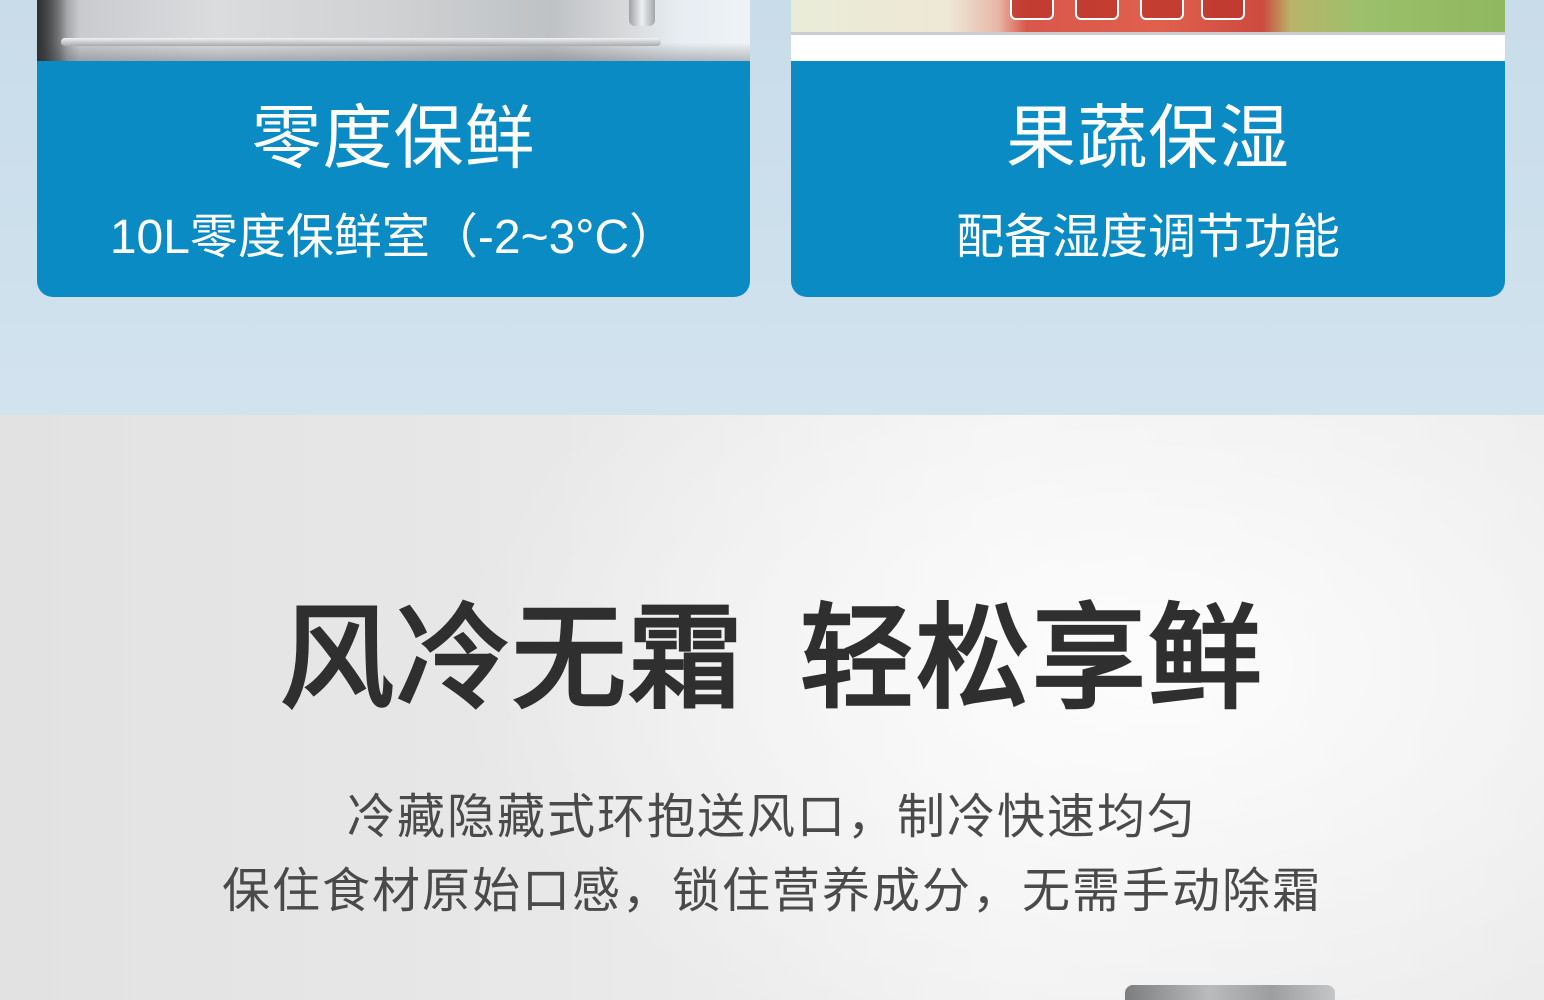 The height and width of the screenshot is (1000, 1544). I want to click on produce-humidity-card: 果蔬保湿 配备湿度调节功能, so click(1148, 148).